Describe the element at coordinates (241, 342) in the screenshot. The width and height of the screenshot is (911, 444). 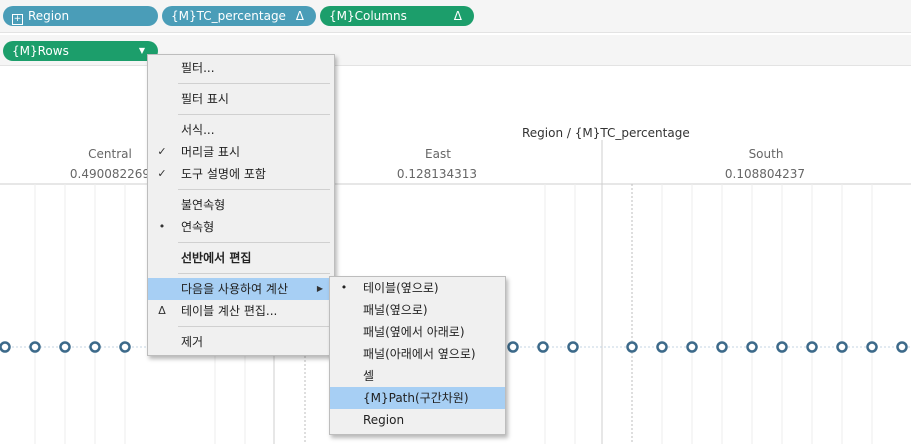
I see `menu-item-remove: 제거` at that location.